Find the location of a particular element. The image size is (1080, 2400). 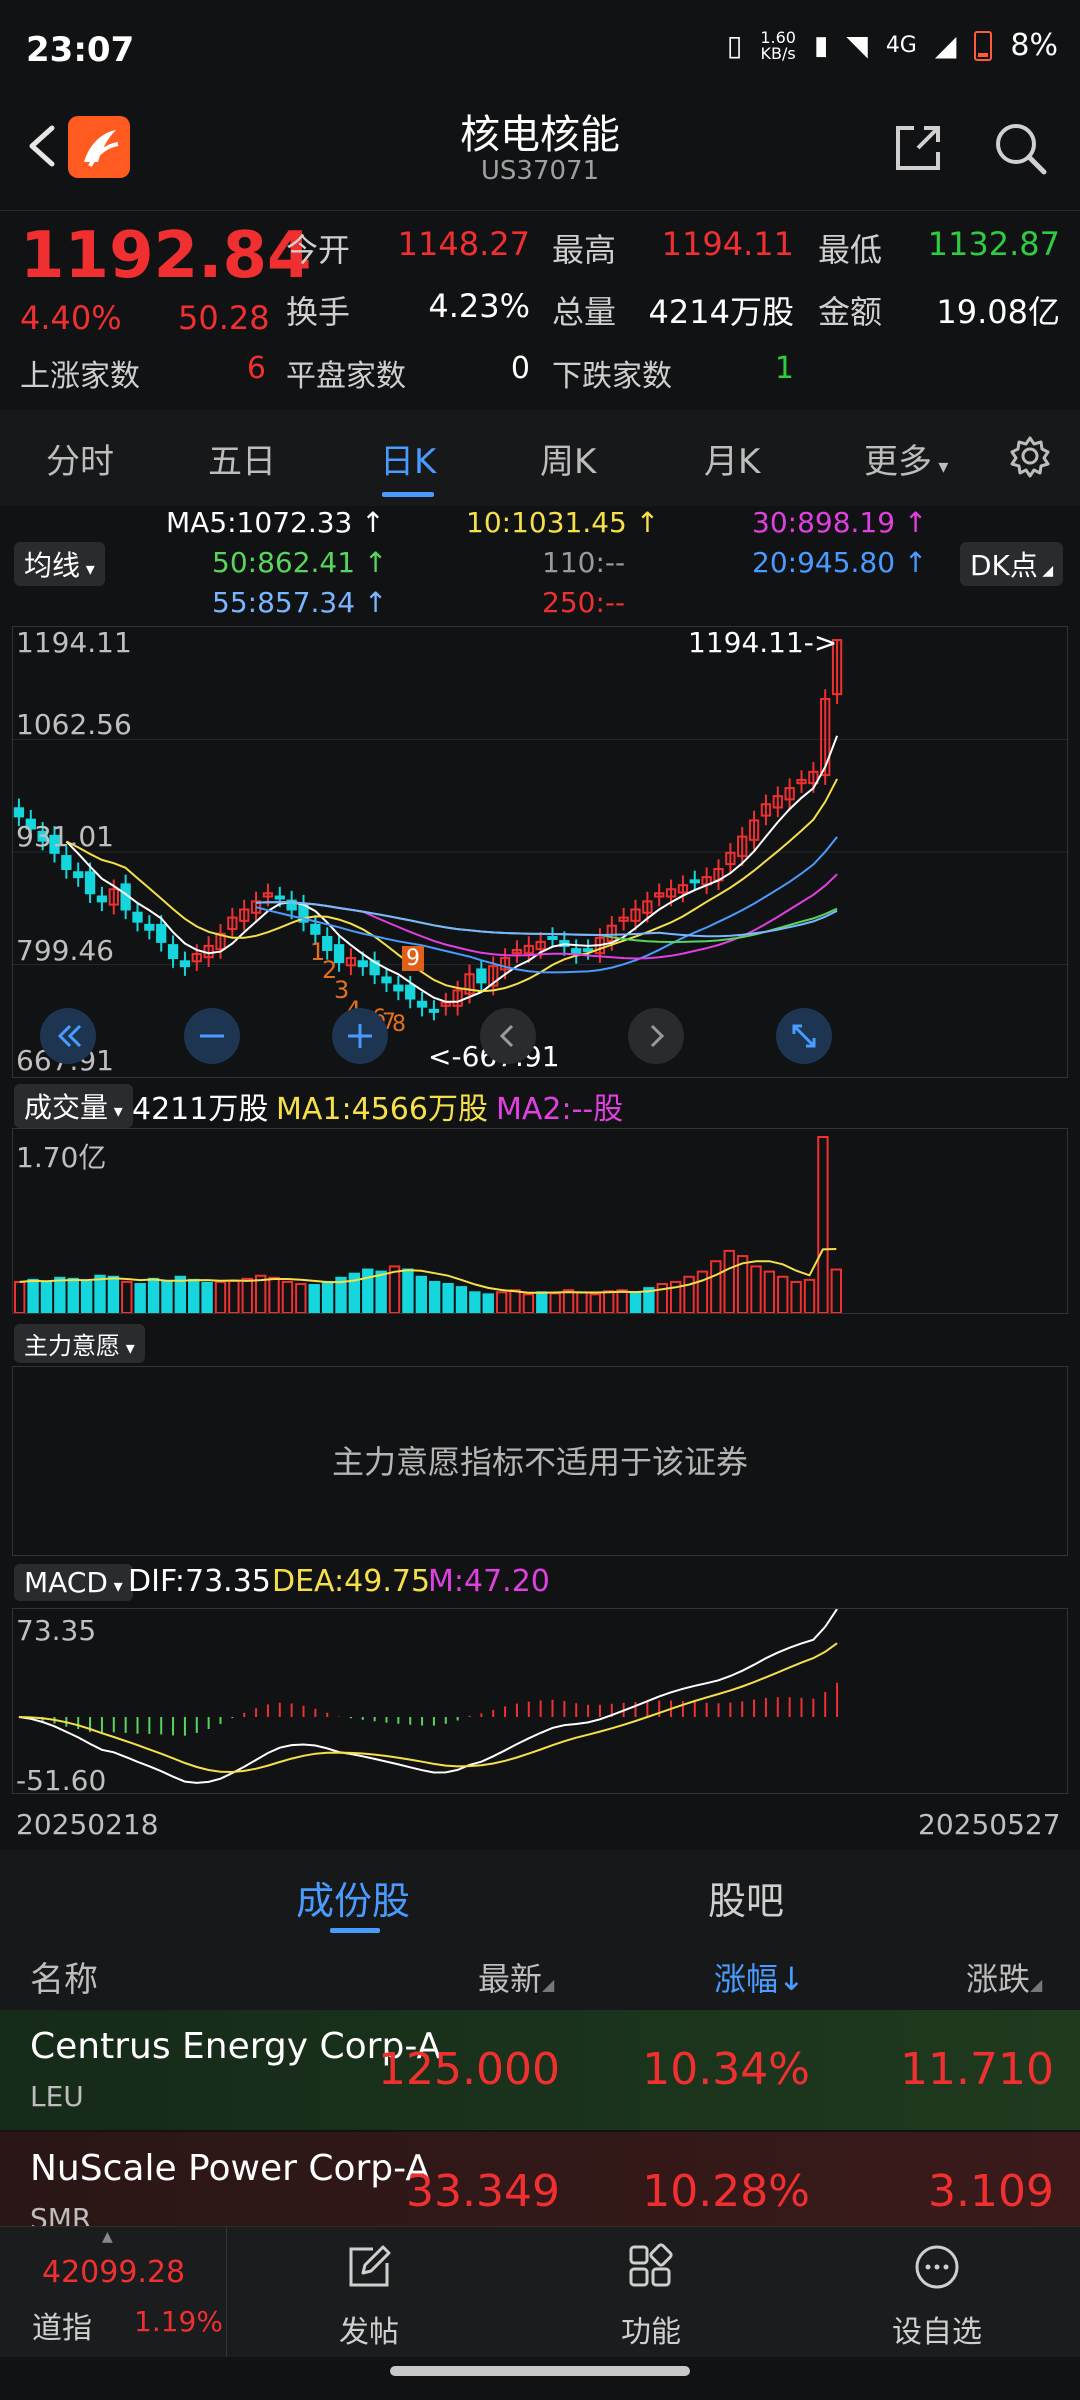

volume-ma2: MA2:--股 is located at coordinates (560, 1109).